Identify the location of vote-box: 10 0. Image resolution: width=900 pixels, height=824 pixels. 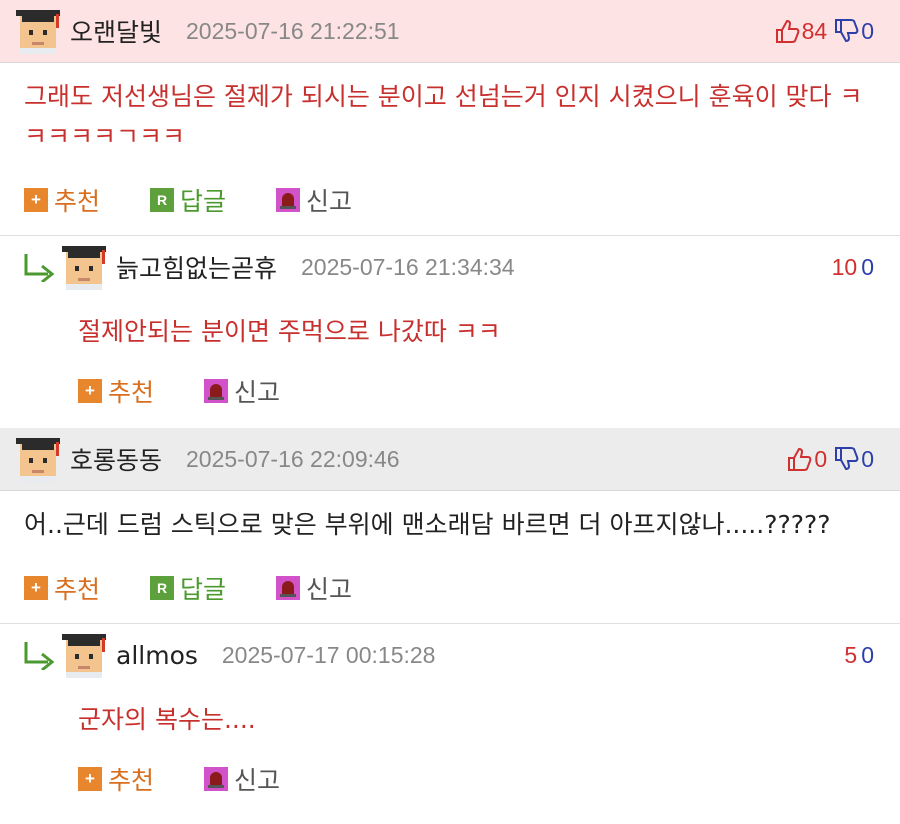
(852, 267).